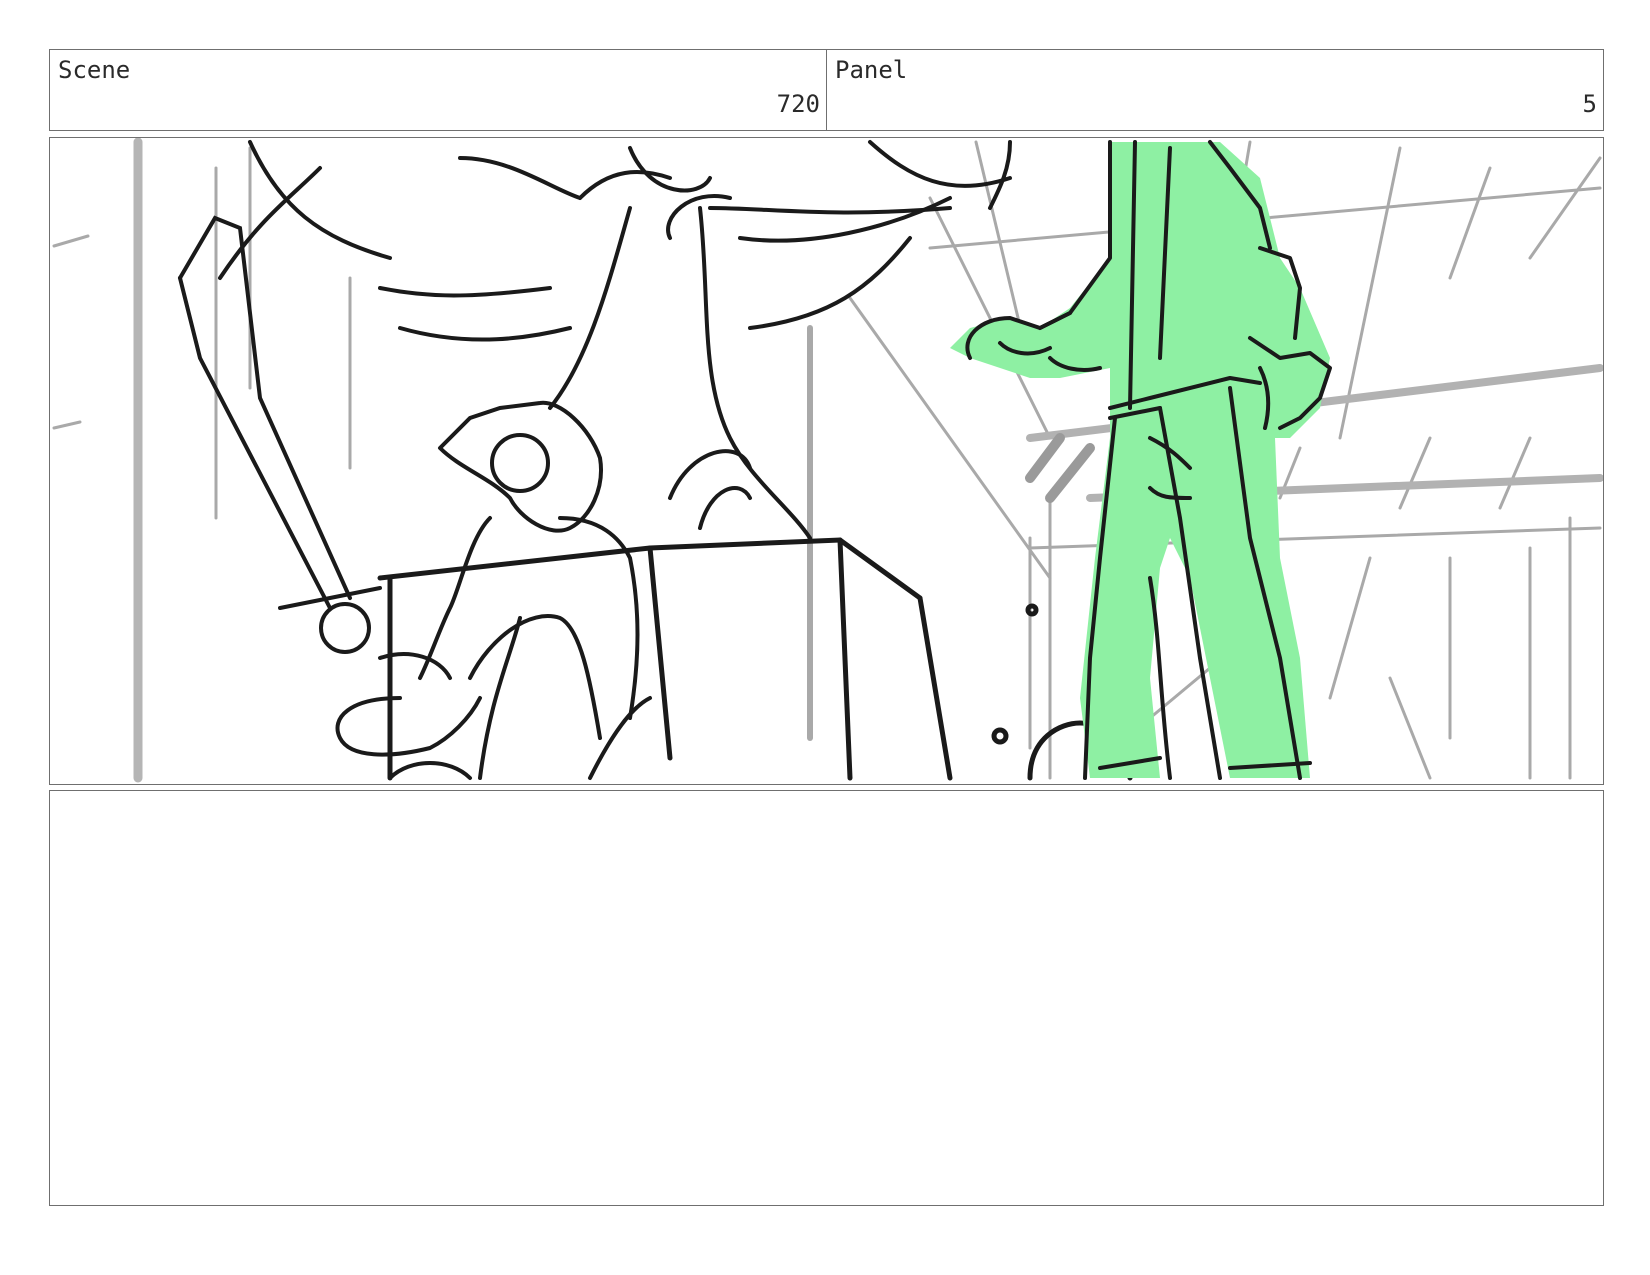 The height and width of the screenshot is (1275, 1650). What do you see at coordinates (438, 90) in the screenshot?
I see `scene-cell: Scene 720` at bounding box center [438, 90].